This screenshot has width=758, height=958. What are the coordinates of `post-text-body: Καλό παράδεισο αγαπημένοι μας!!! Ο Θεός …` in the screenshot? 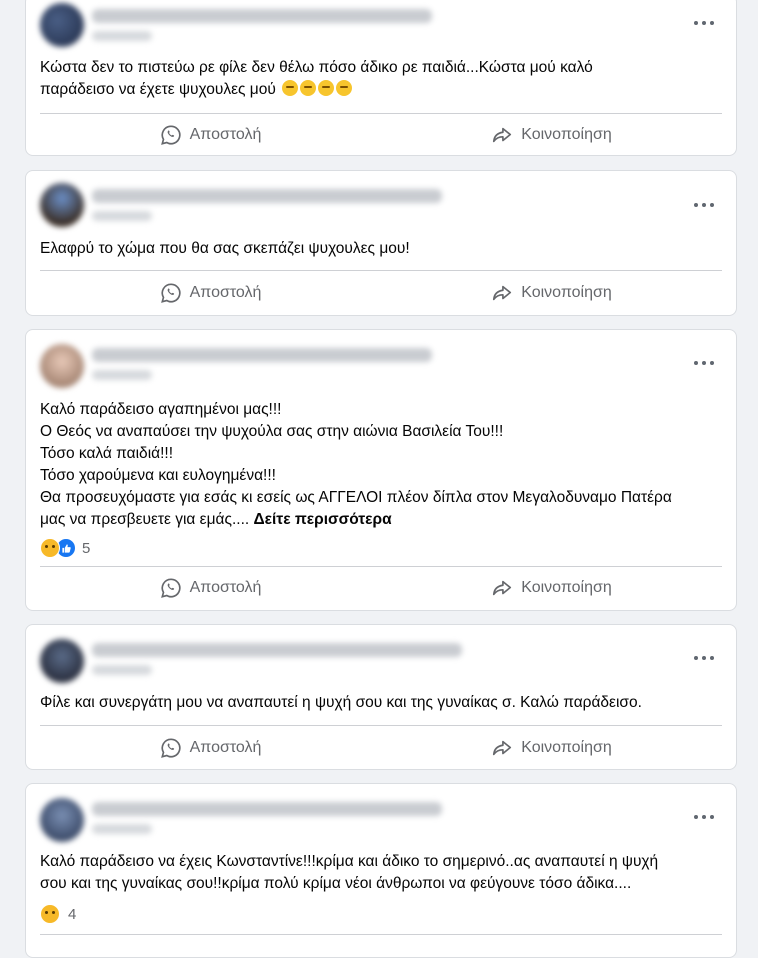 It's located at (356, 464).